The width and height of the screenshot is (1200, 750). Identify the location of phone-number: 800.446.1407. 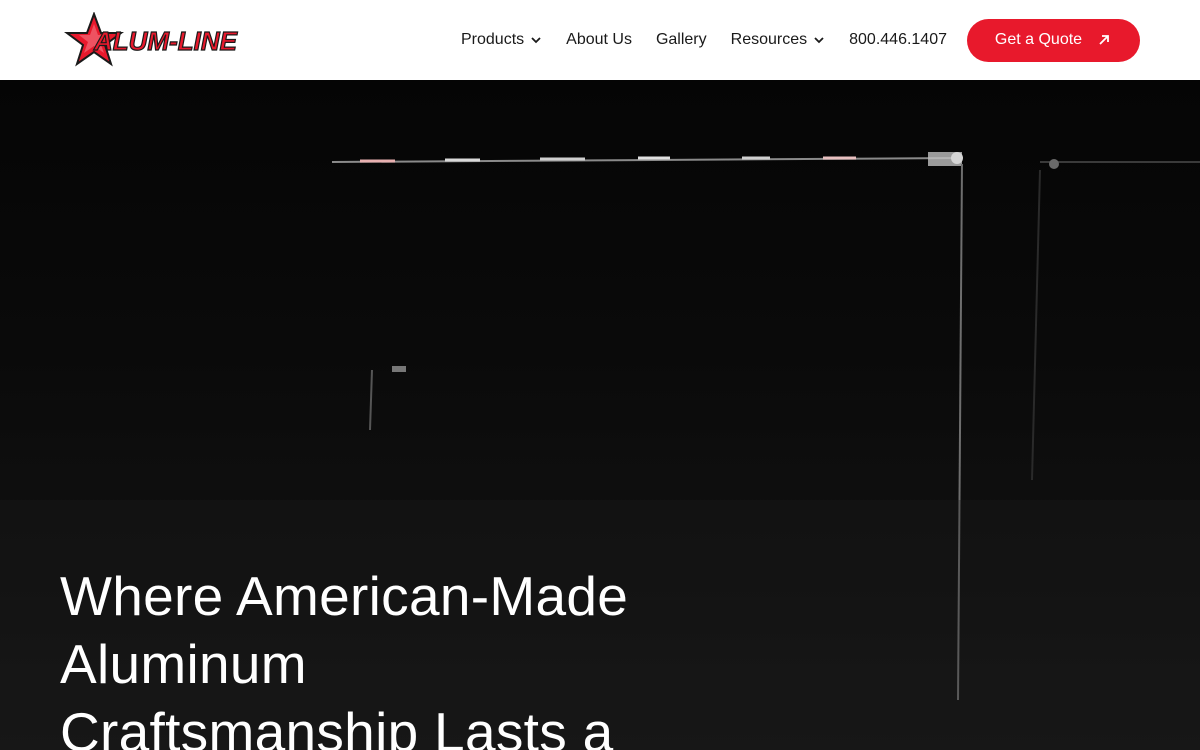
(898, 39).